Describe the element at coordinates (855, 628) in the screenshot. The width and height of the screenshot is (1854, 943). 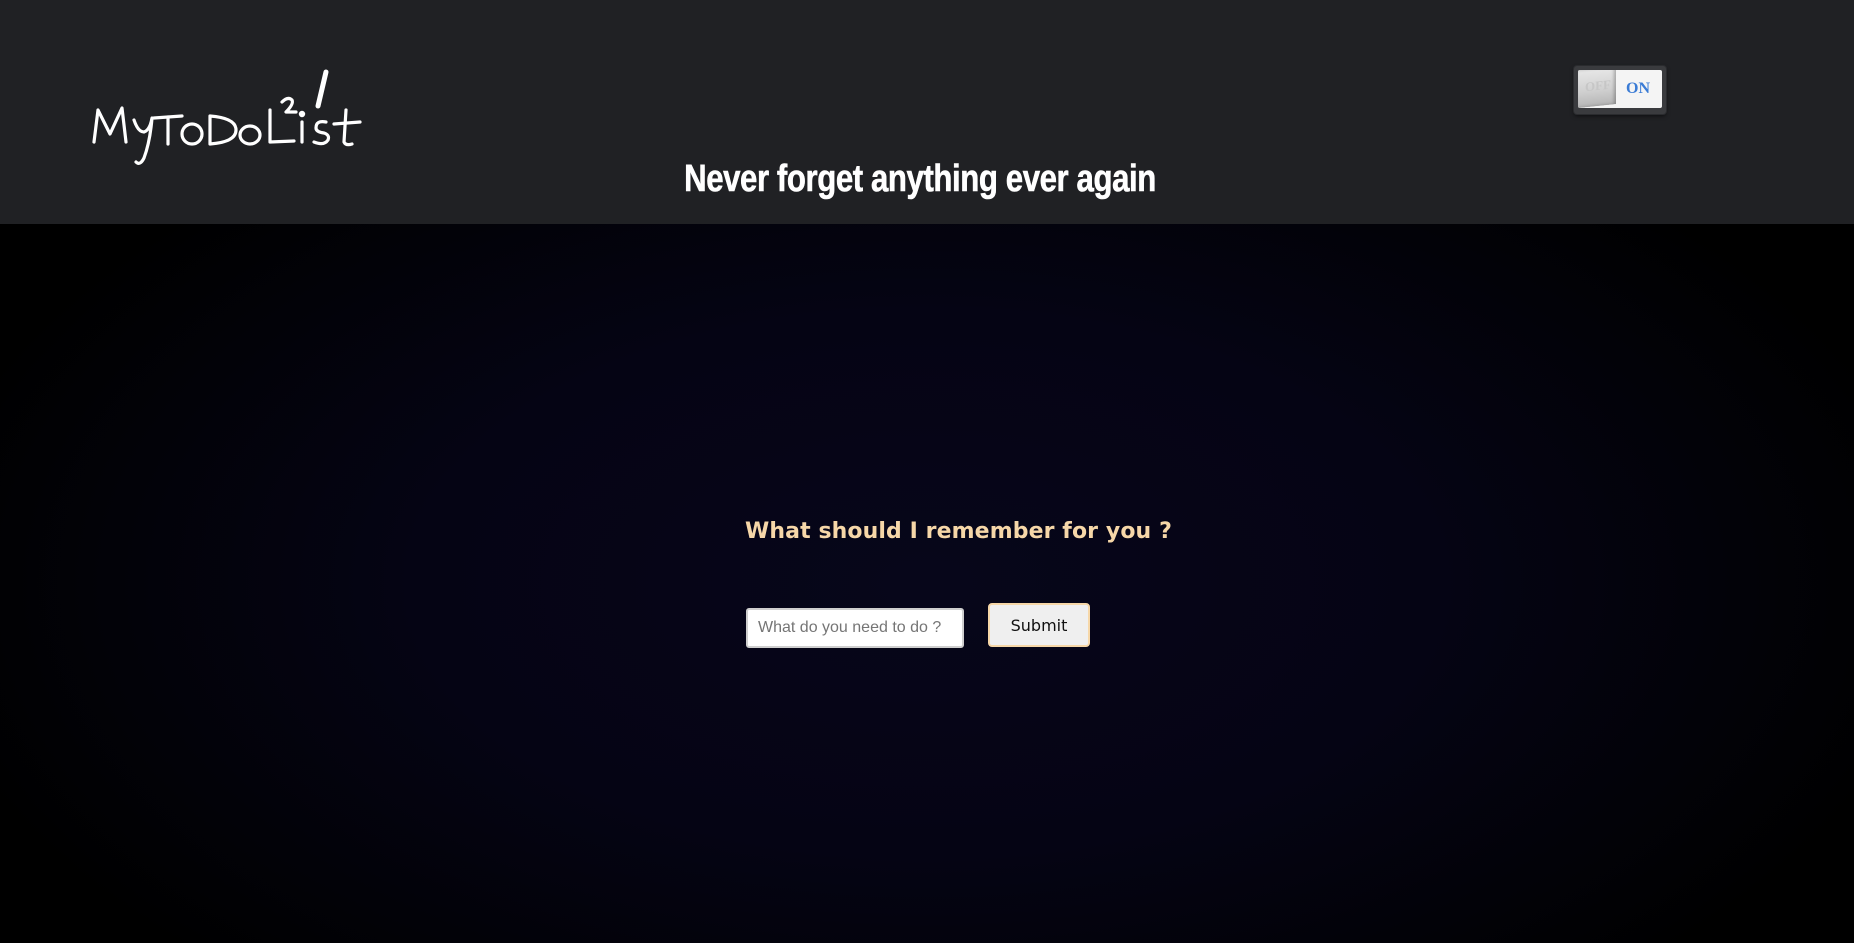
I see `todo-input` at that location.